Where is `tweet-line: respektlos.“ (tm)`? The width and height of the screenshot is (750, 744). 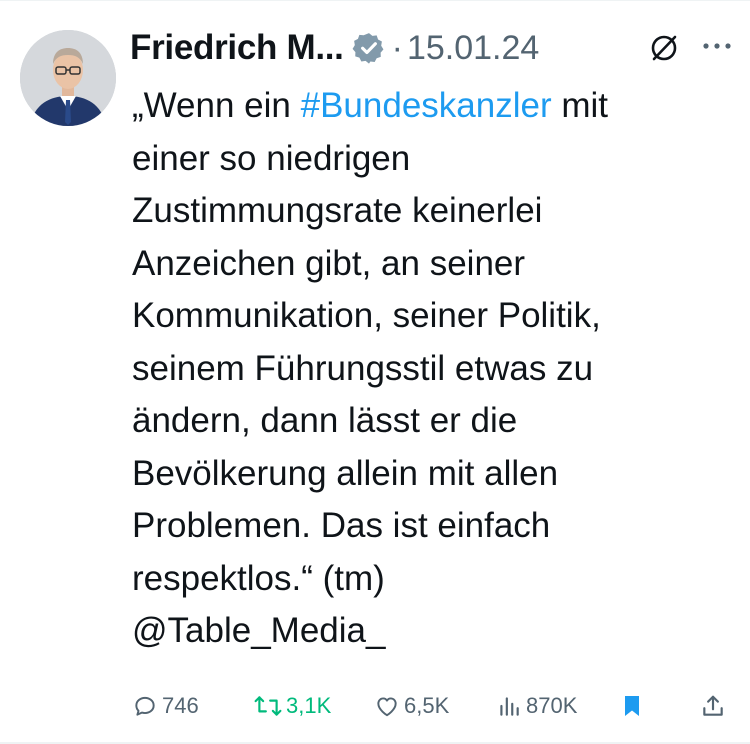
tweet-line: respektlos.“ (tm) is located at coordinates (258, 578).